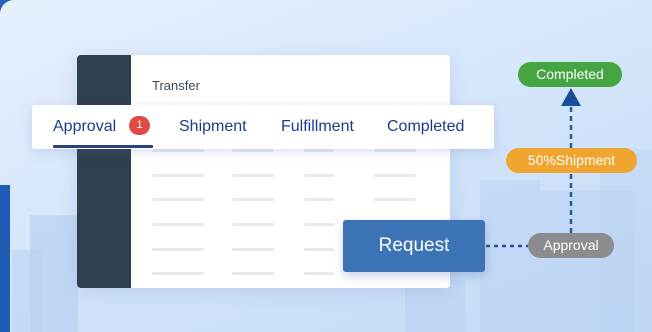 Image resolution: width=652 pixels, height=332 pixels. What do you see at coordinates (571, 97) in the screenshot?
I see `arrow-up-icon` at bounding box center [571, 97].